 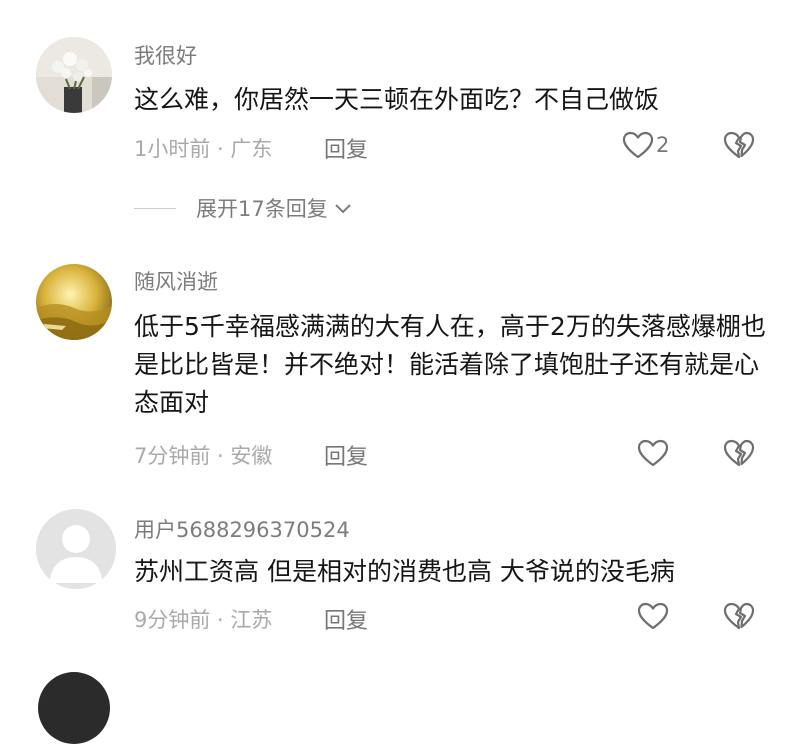 I want to click on comment-location: 江苏, so click(x=251, y=620).